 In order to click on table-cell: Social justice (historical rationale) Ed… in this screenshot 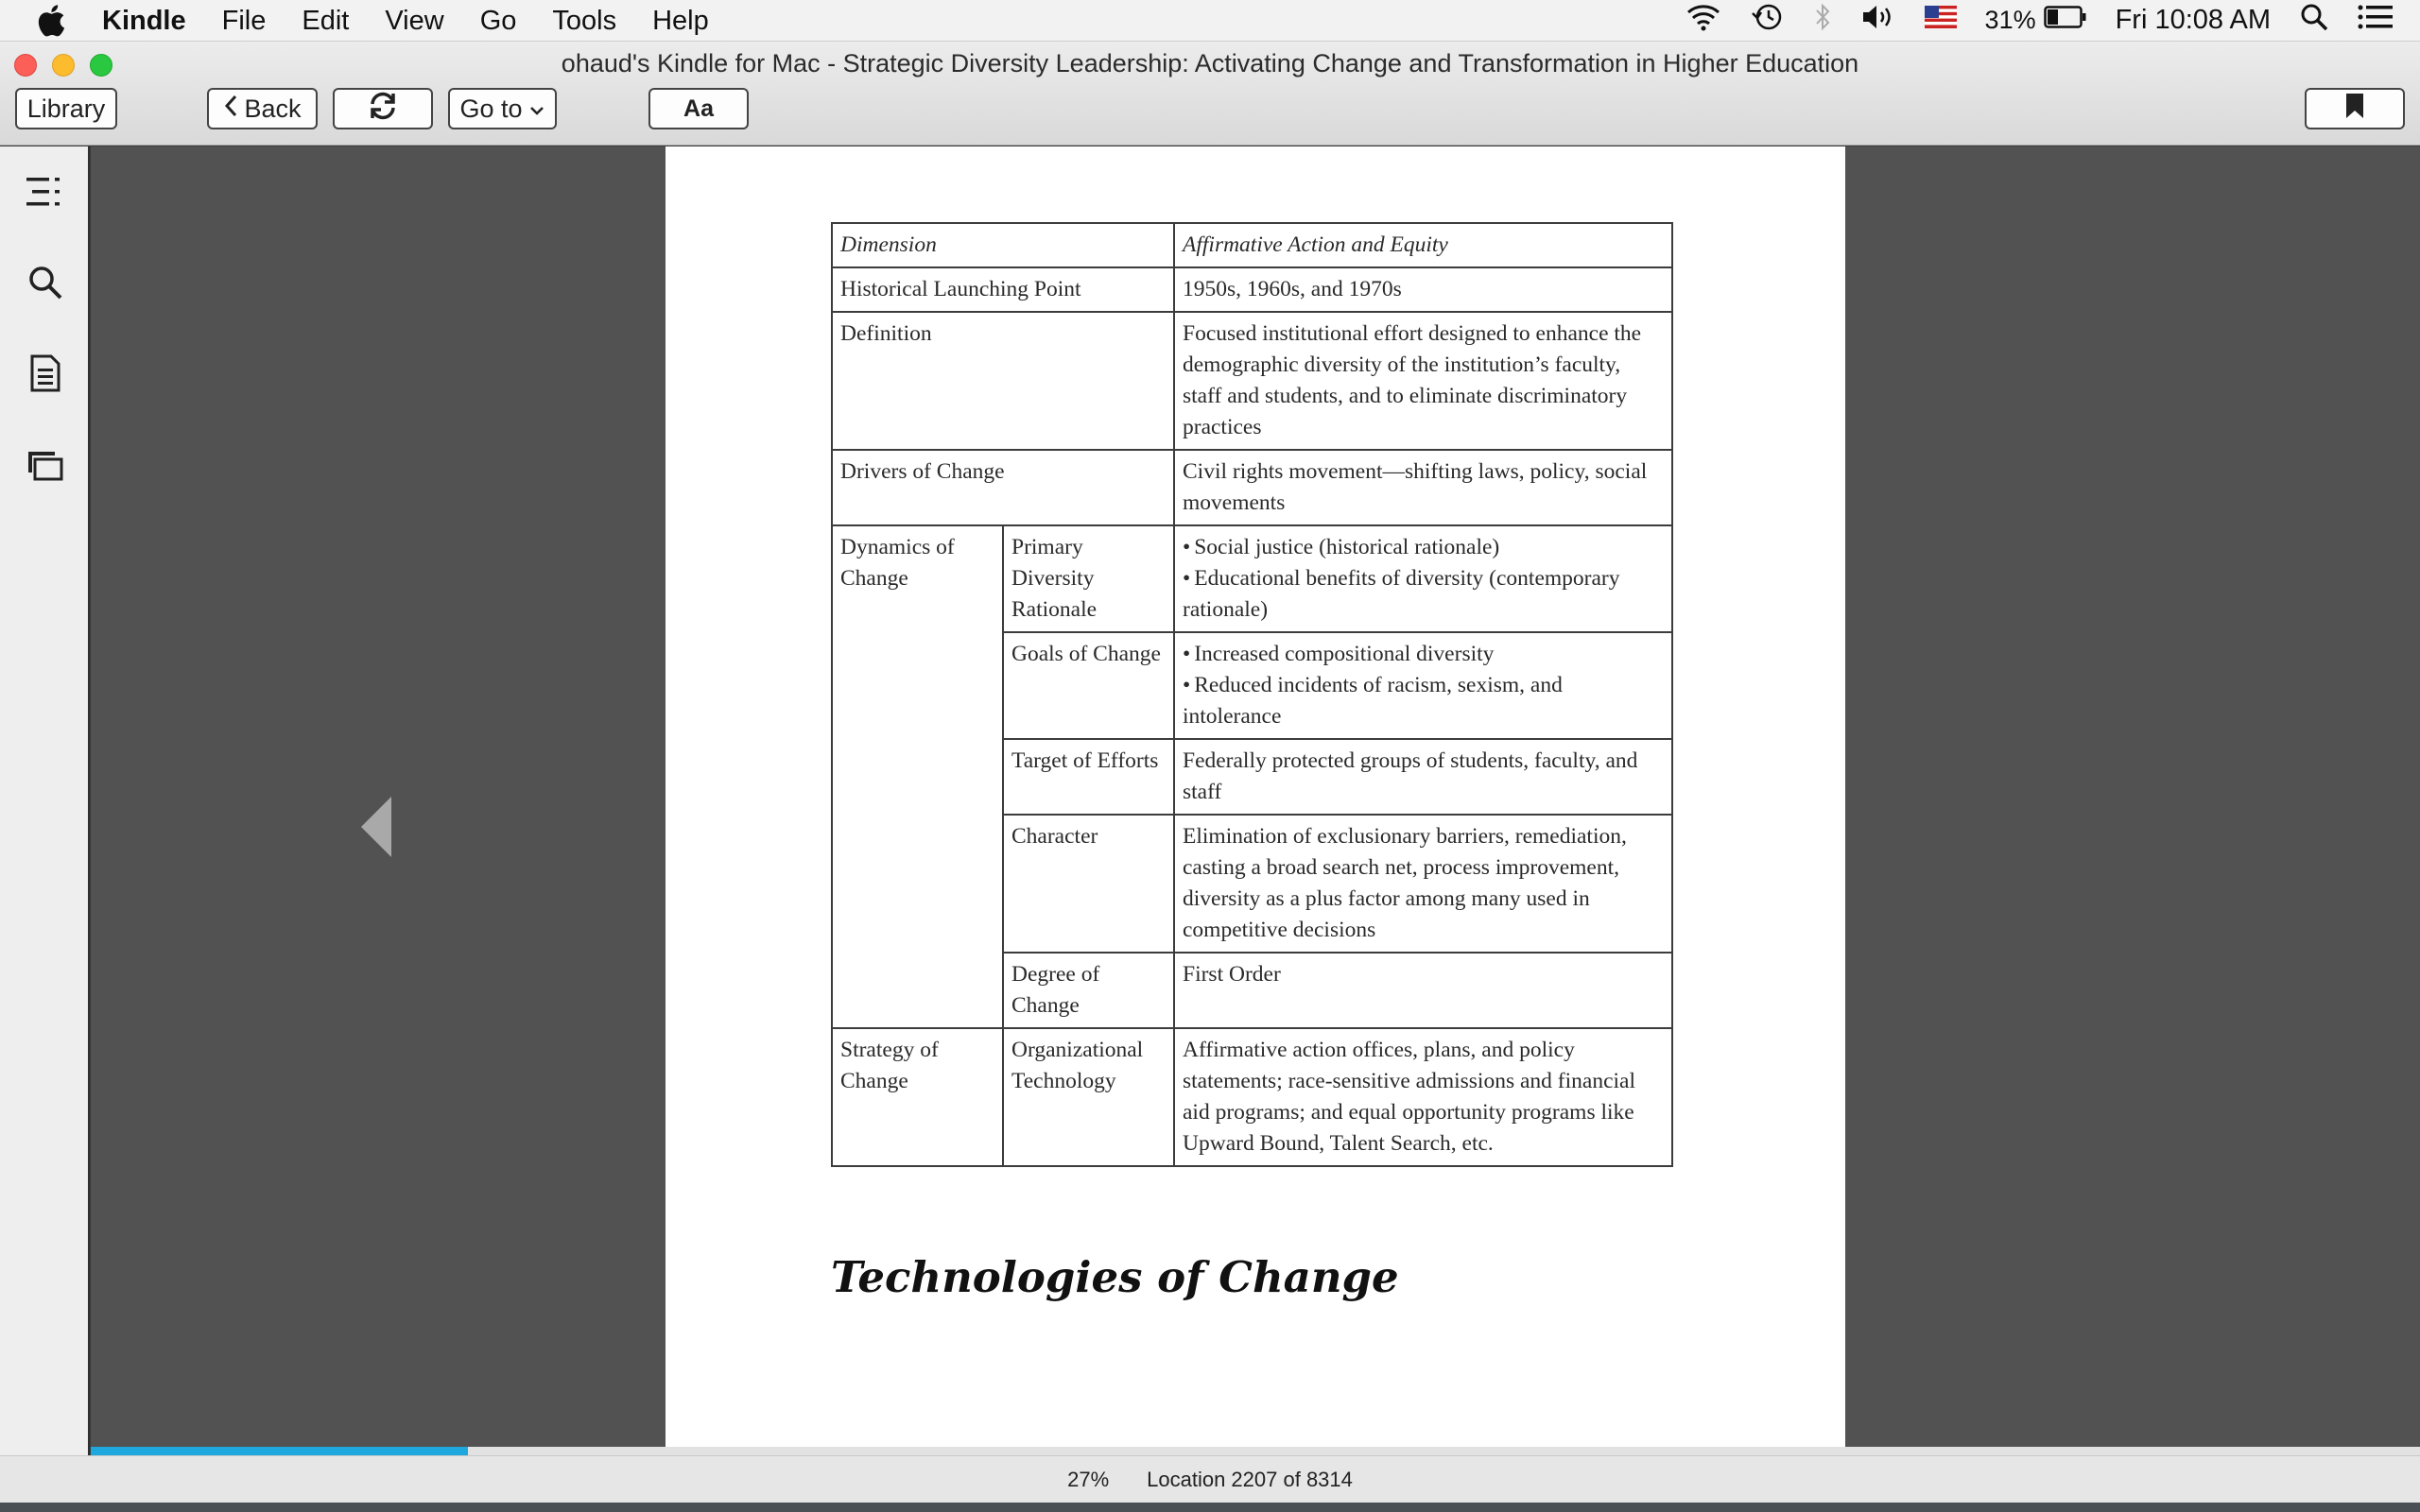, I will do `click(1423, 578)`.